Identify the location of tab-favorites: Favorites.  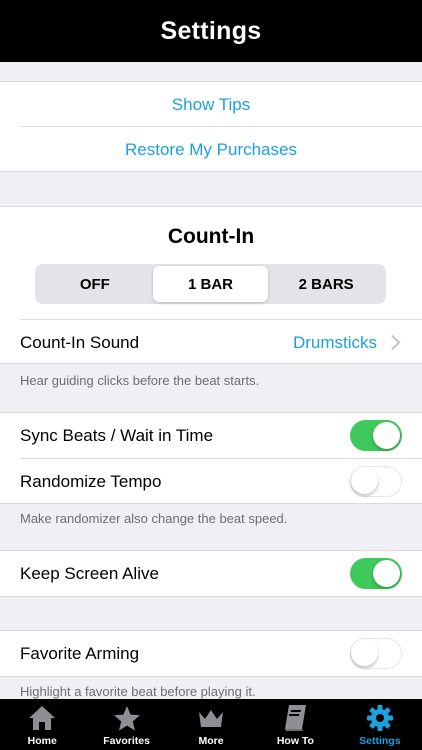
(126, 724).